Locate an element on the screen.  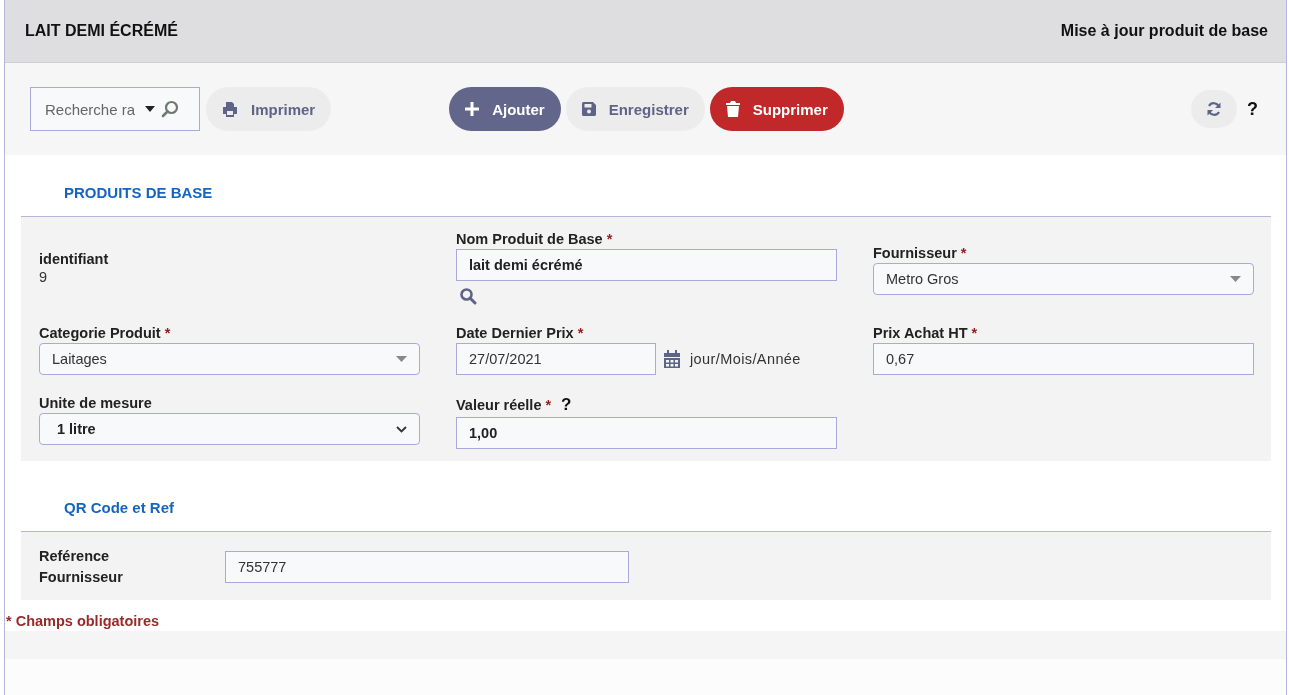
dropdown: Laitages is located at coordinates (229, 359).